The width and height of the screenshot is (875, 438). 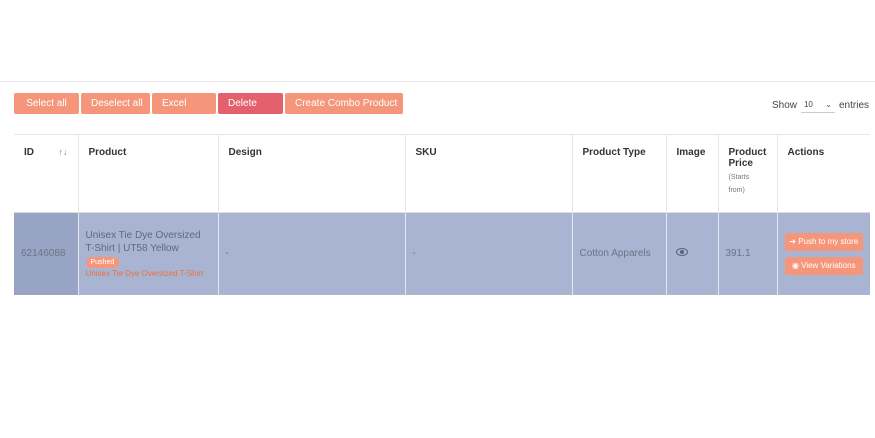 What do you see at coordinates (747, 158) in the screenshot?
I see `product-price-label: Product Price` at bounding box center [747, 158].